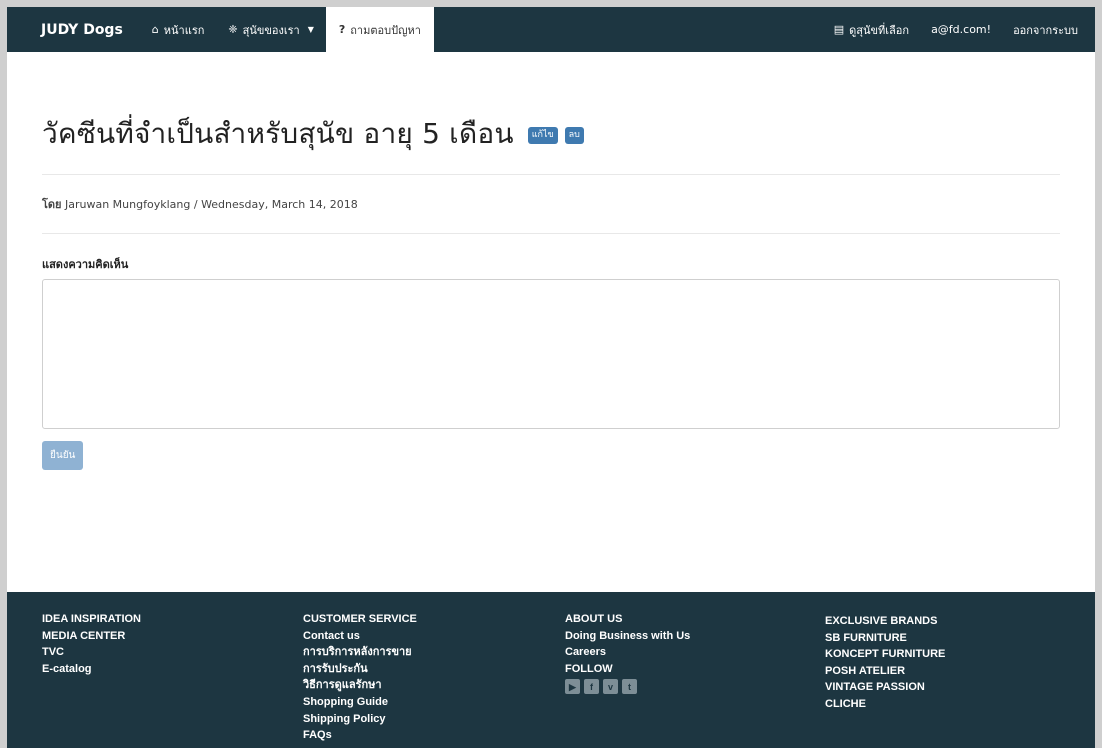 The height and width of the screenshot is (748, 1102). I want to click on submit-button: ยืนยัน, so click(63, 455).